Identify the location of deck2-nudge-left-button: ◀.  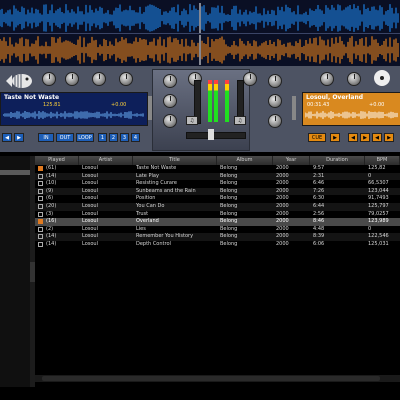
(377, 137).